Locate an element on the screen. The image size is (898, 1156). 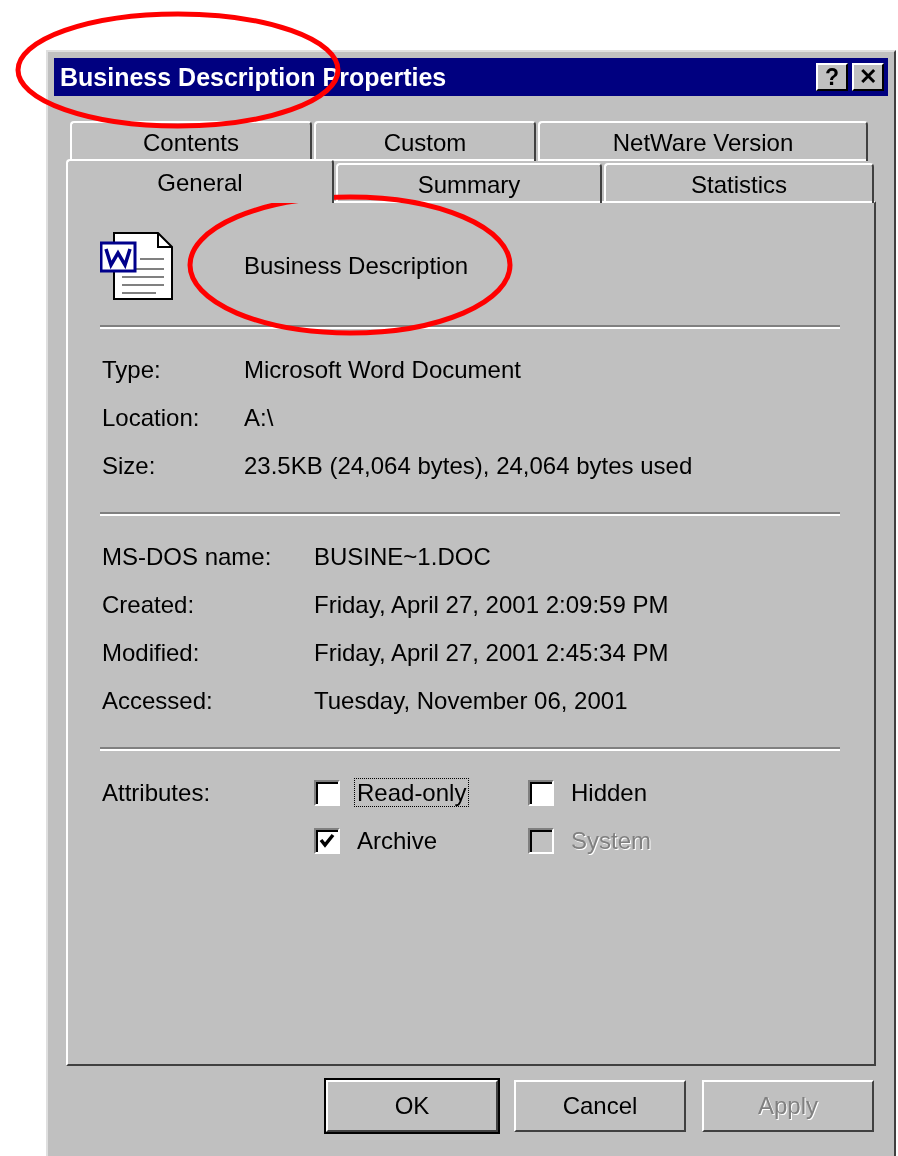
tab: Statistics is located at coordinates (739, 183).